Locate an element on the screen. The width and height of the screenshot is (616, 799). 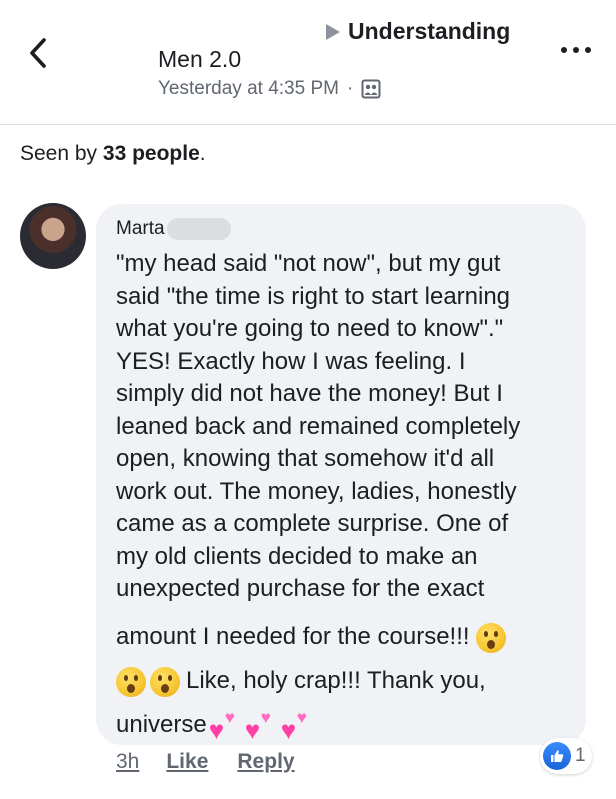
reaction-count: 1 is located at coordinates (580, 755).